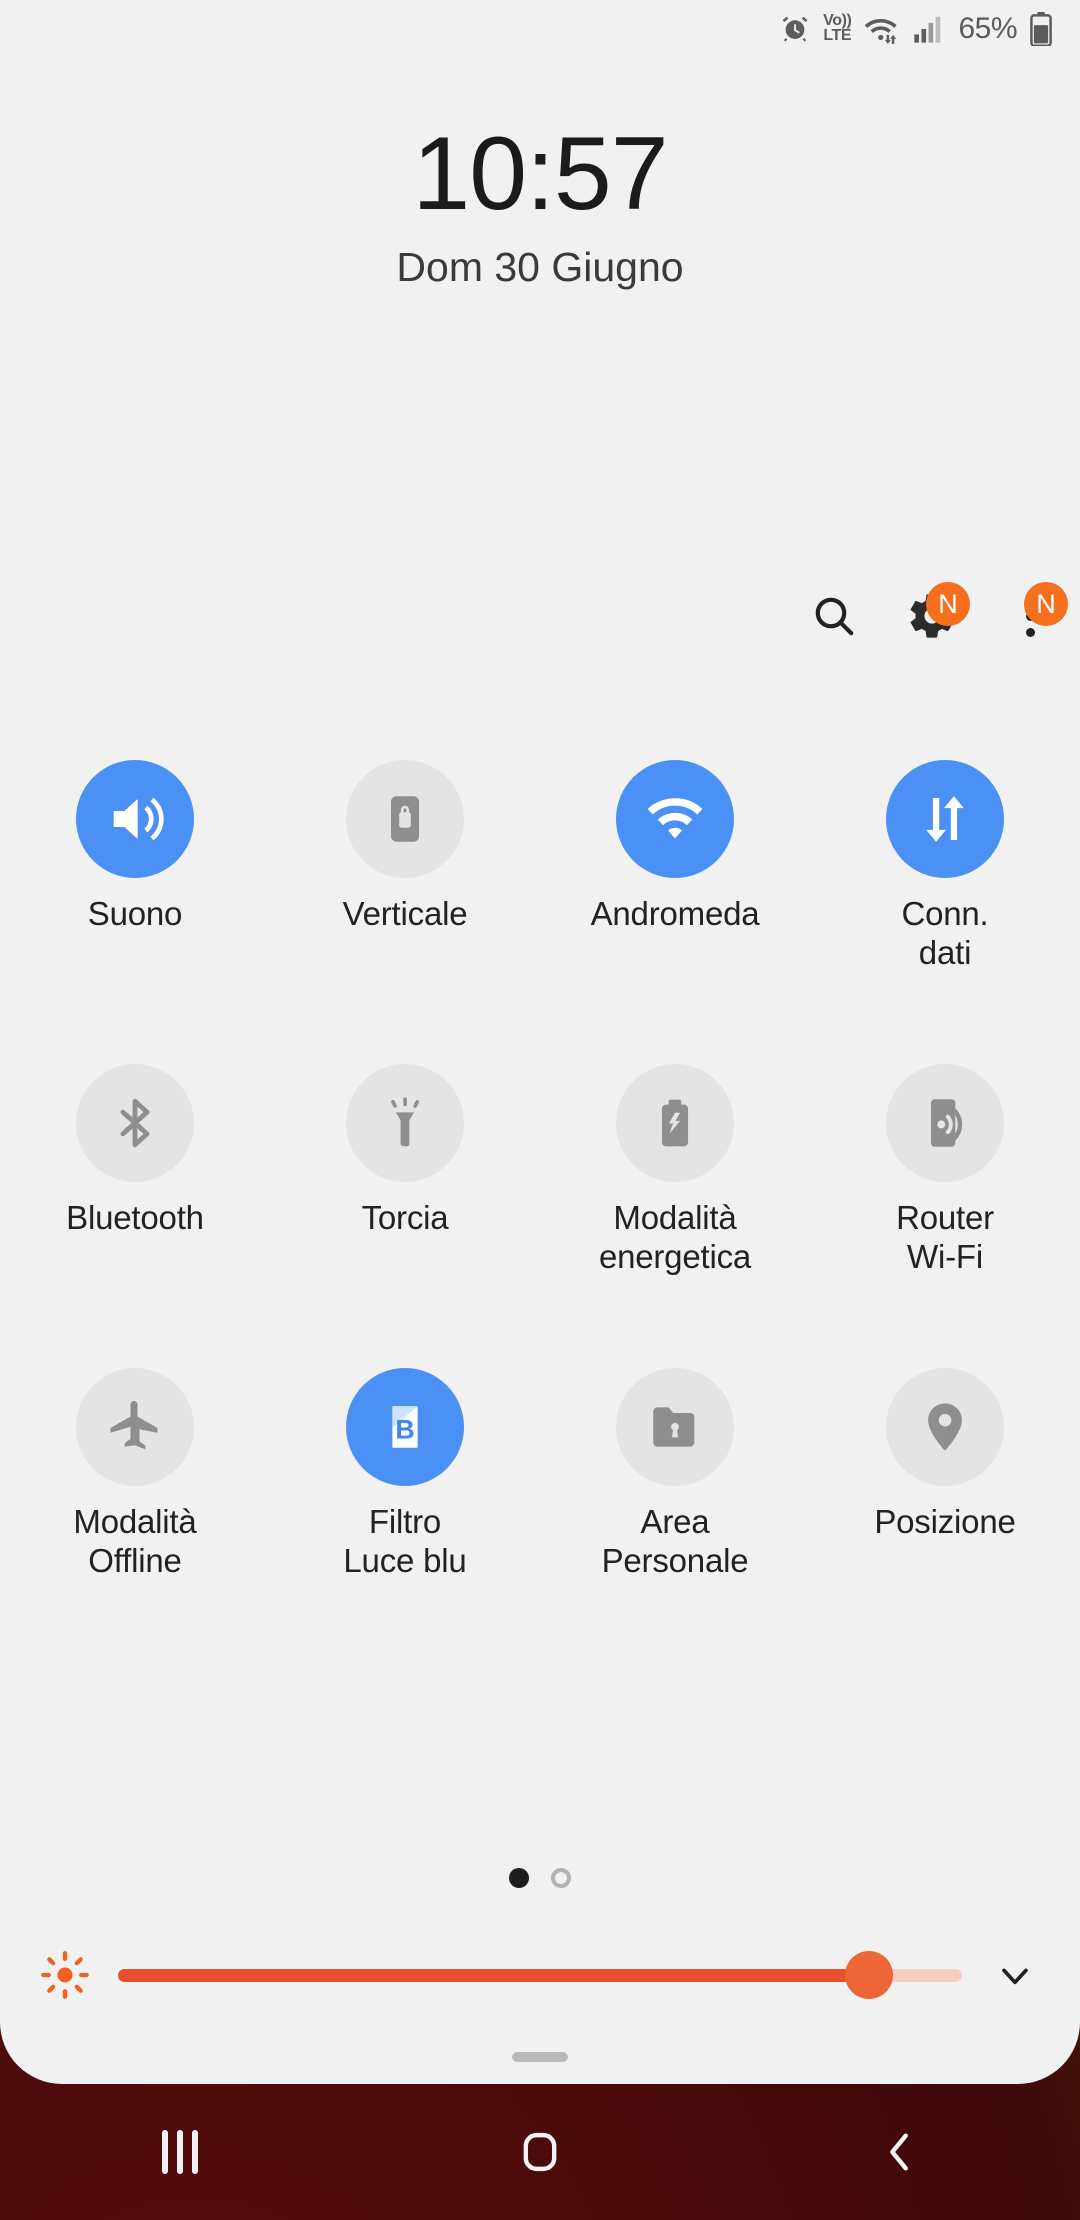 The height and width of the screenshot is (2220, 1080). I want to click on tile-modalita-energetica: Modalità energetica, so click(675, 1170).